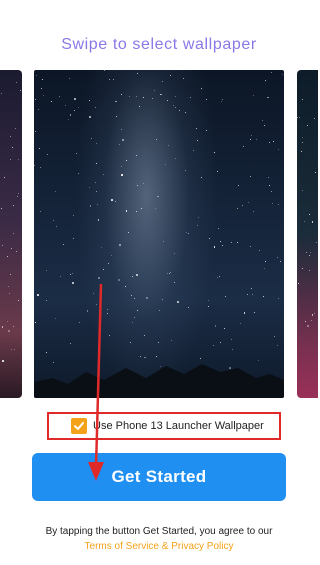  I want to click on wallpaper-left-preview, so click(11, 234).